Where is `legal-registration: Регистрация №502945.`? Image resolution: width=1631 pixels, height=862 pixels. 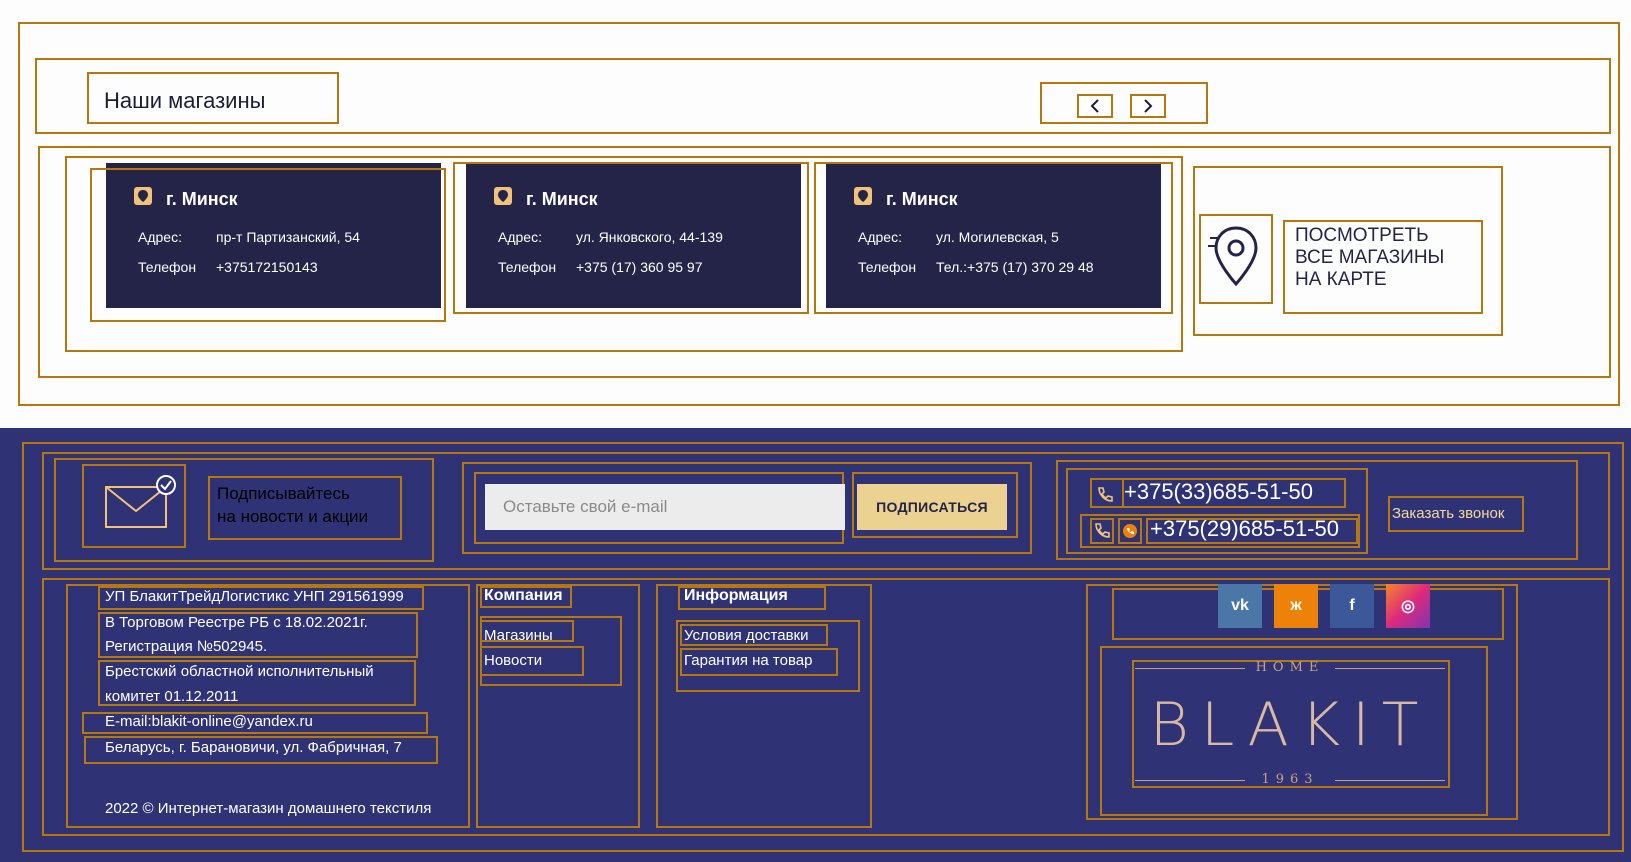 legal-registration: Регистрация №502945. is located at coordinates (186, 646).